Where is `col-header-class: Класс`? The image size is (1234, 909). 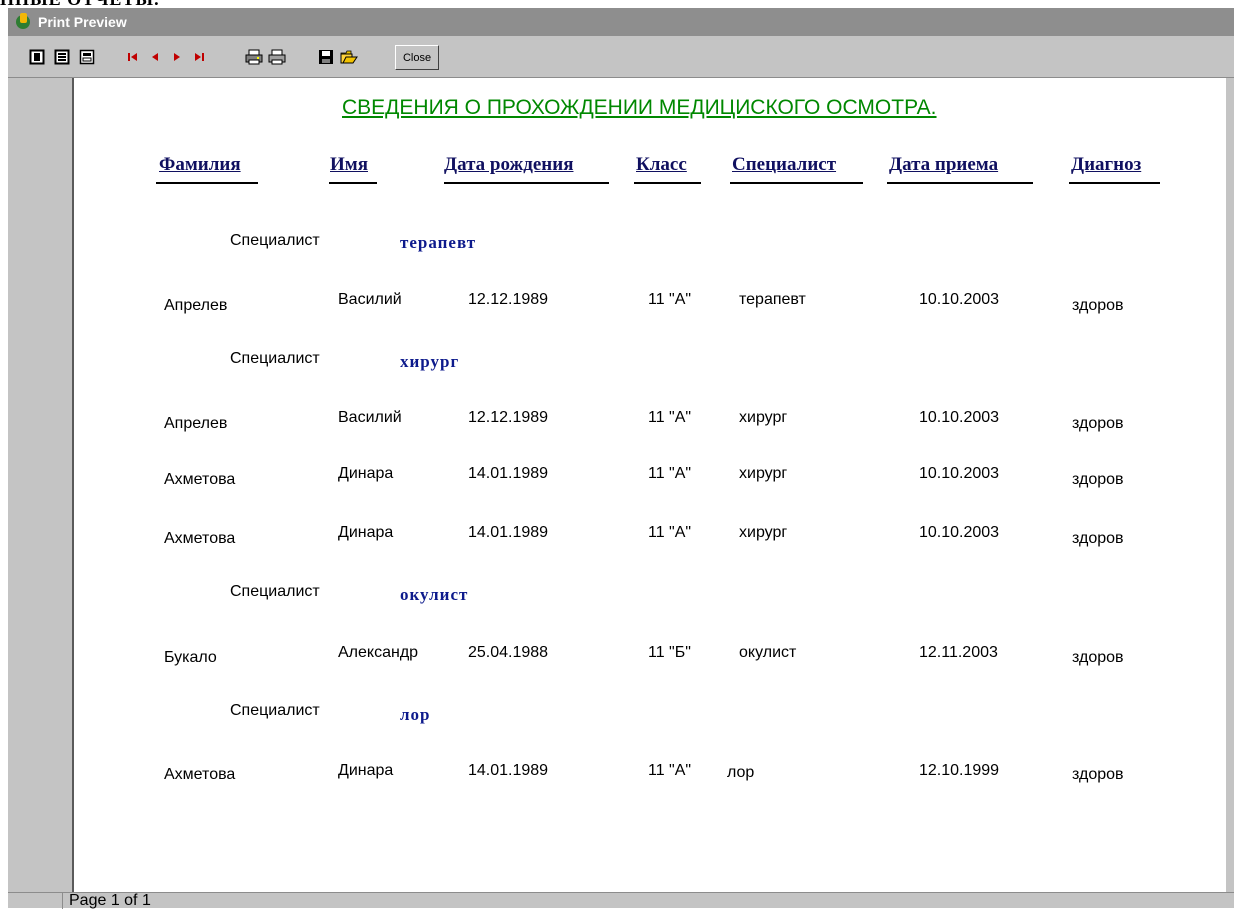 col-header-class: Класс is located at coordinates (661, 164).